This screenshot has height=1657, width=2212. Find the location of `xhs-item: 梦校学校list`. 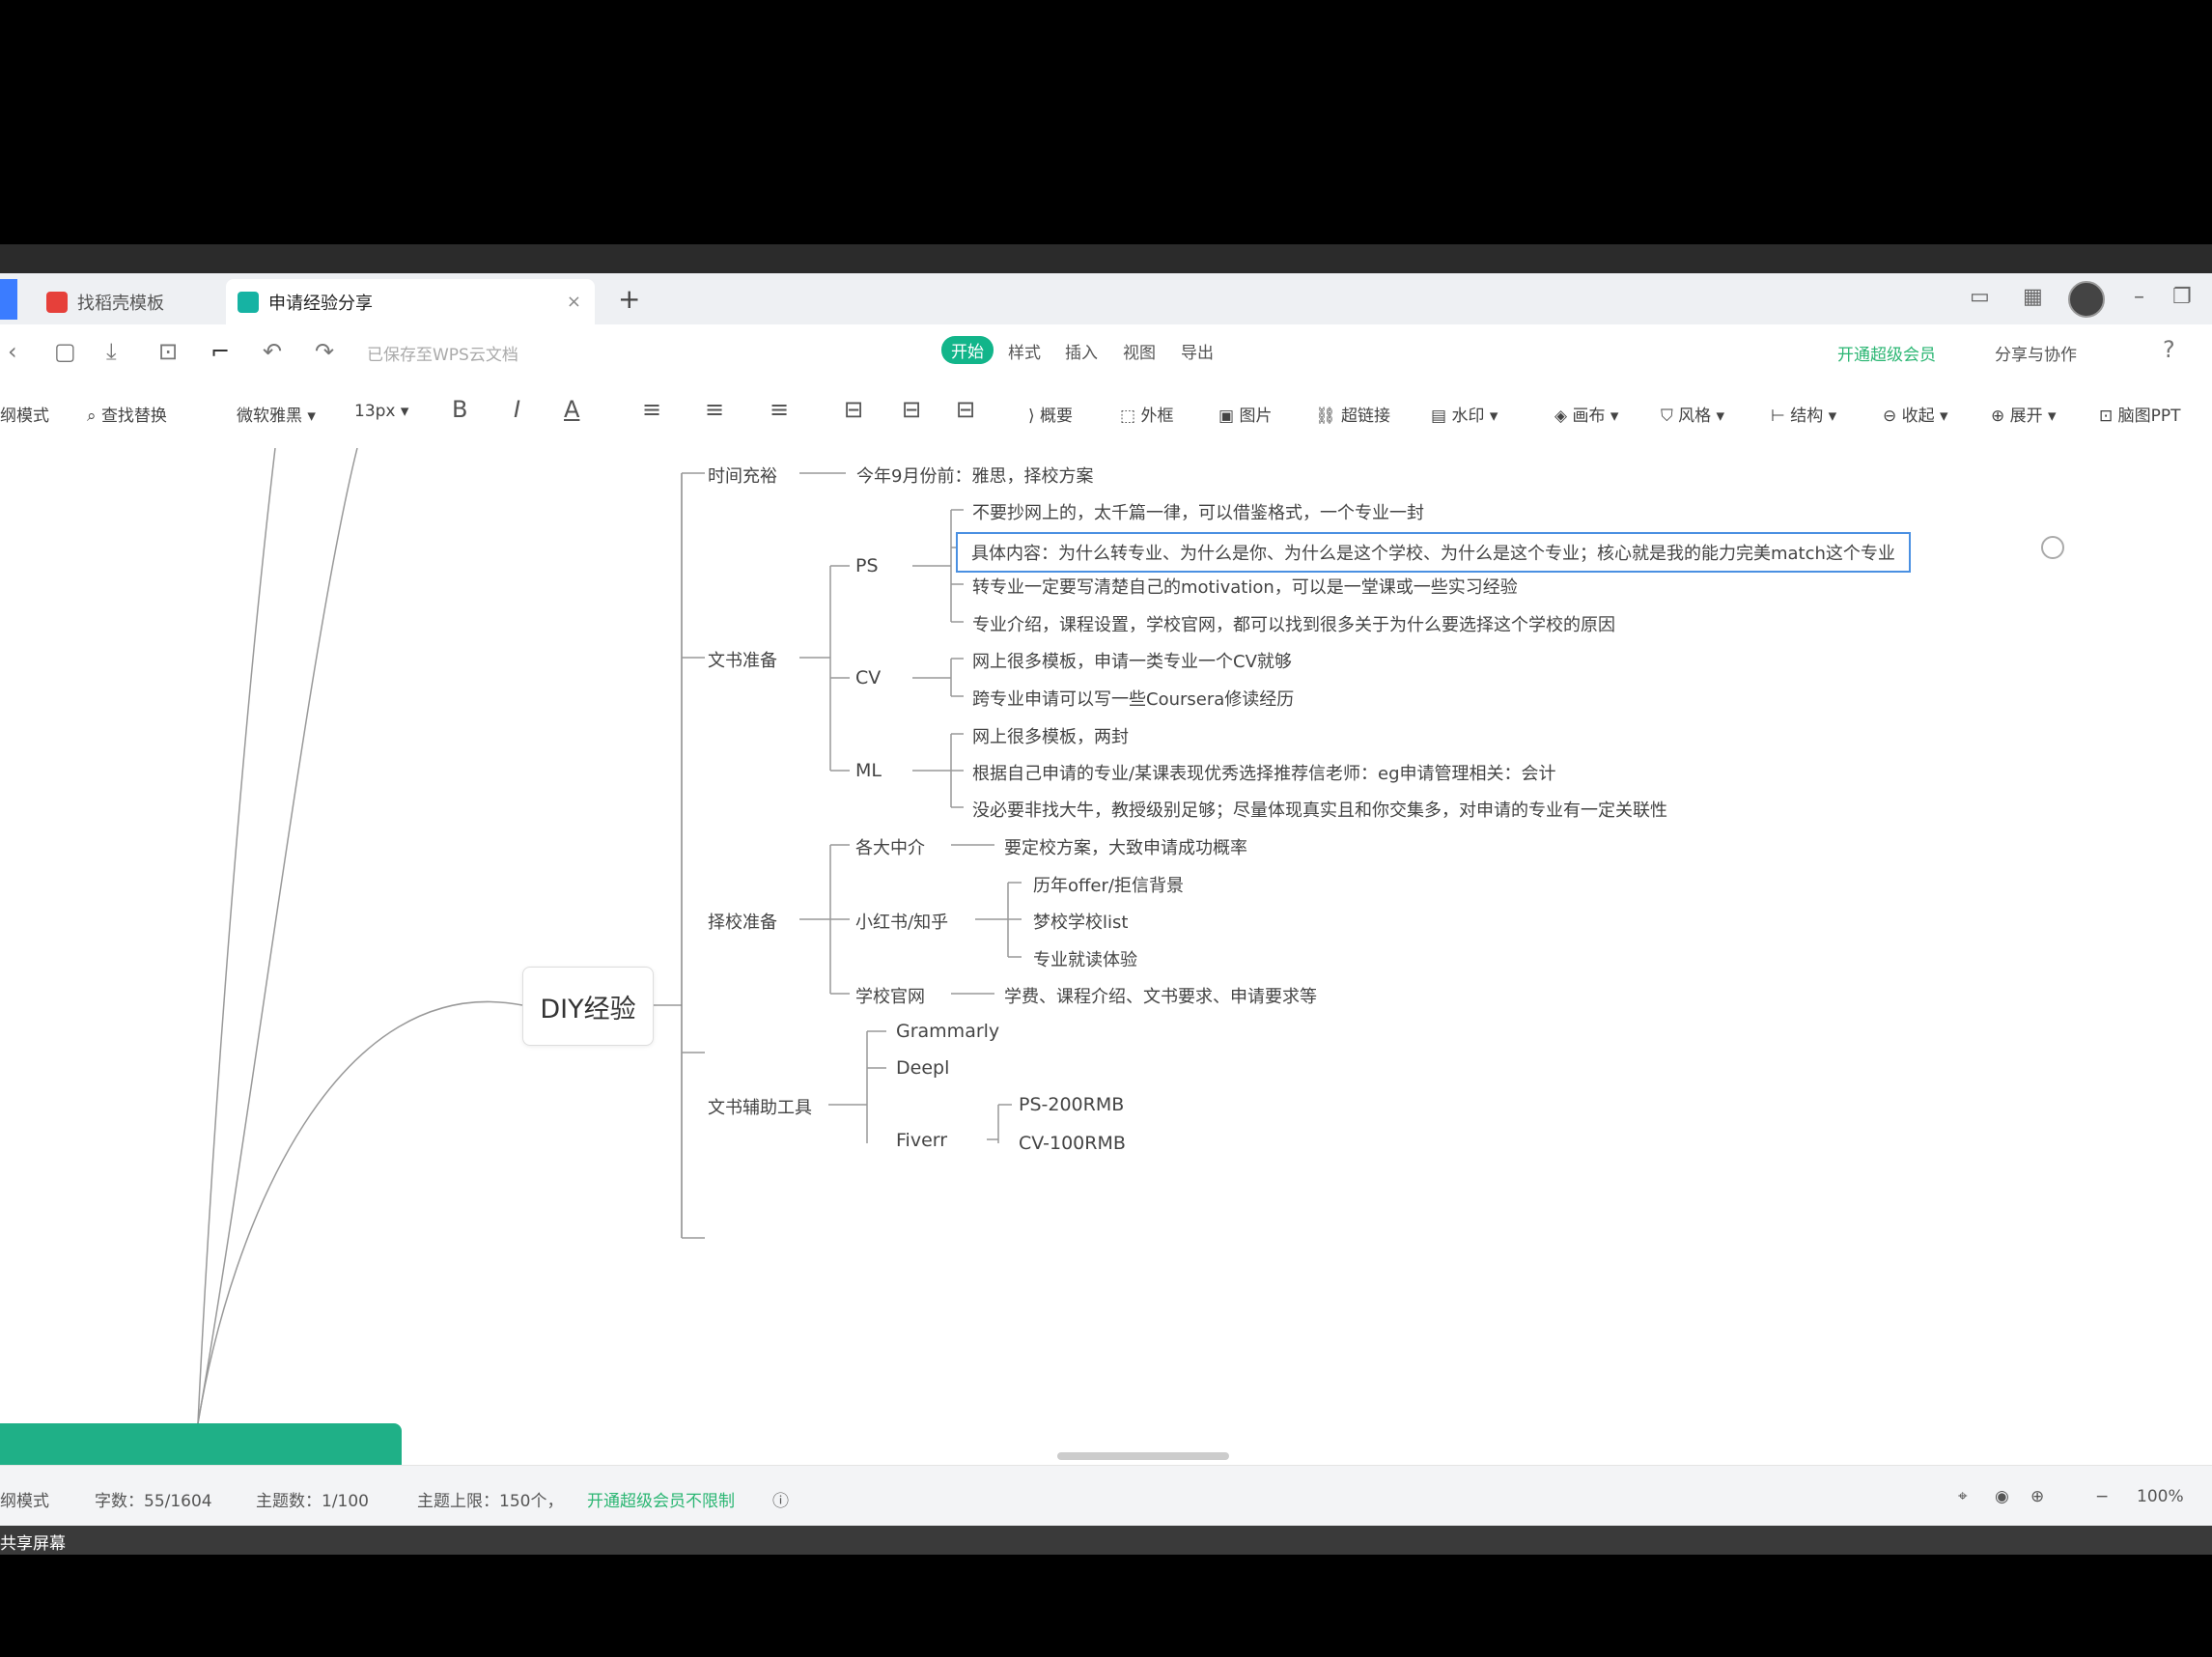

xhs-item: 梦校学校list is located at coordinates (1080, 921).